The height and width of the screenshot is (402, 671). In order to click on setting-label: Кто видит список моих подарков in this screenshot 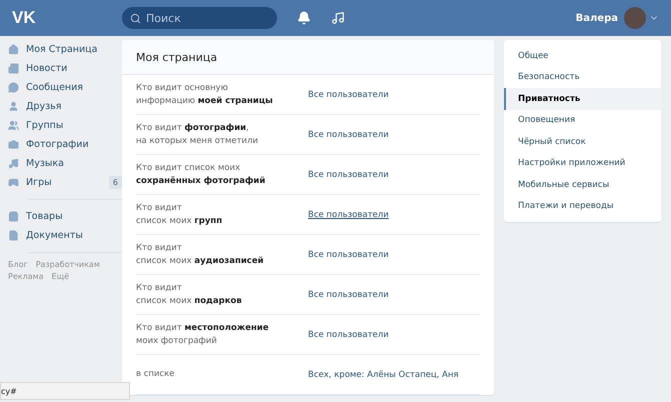, I will do `click(189, 295)`.